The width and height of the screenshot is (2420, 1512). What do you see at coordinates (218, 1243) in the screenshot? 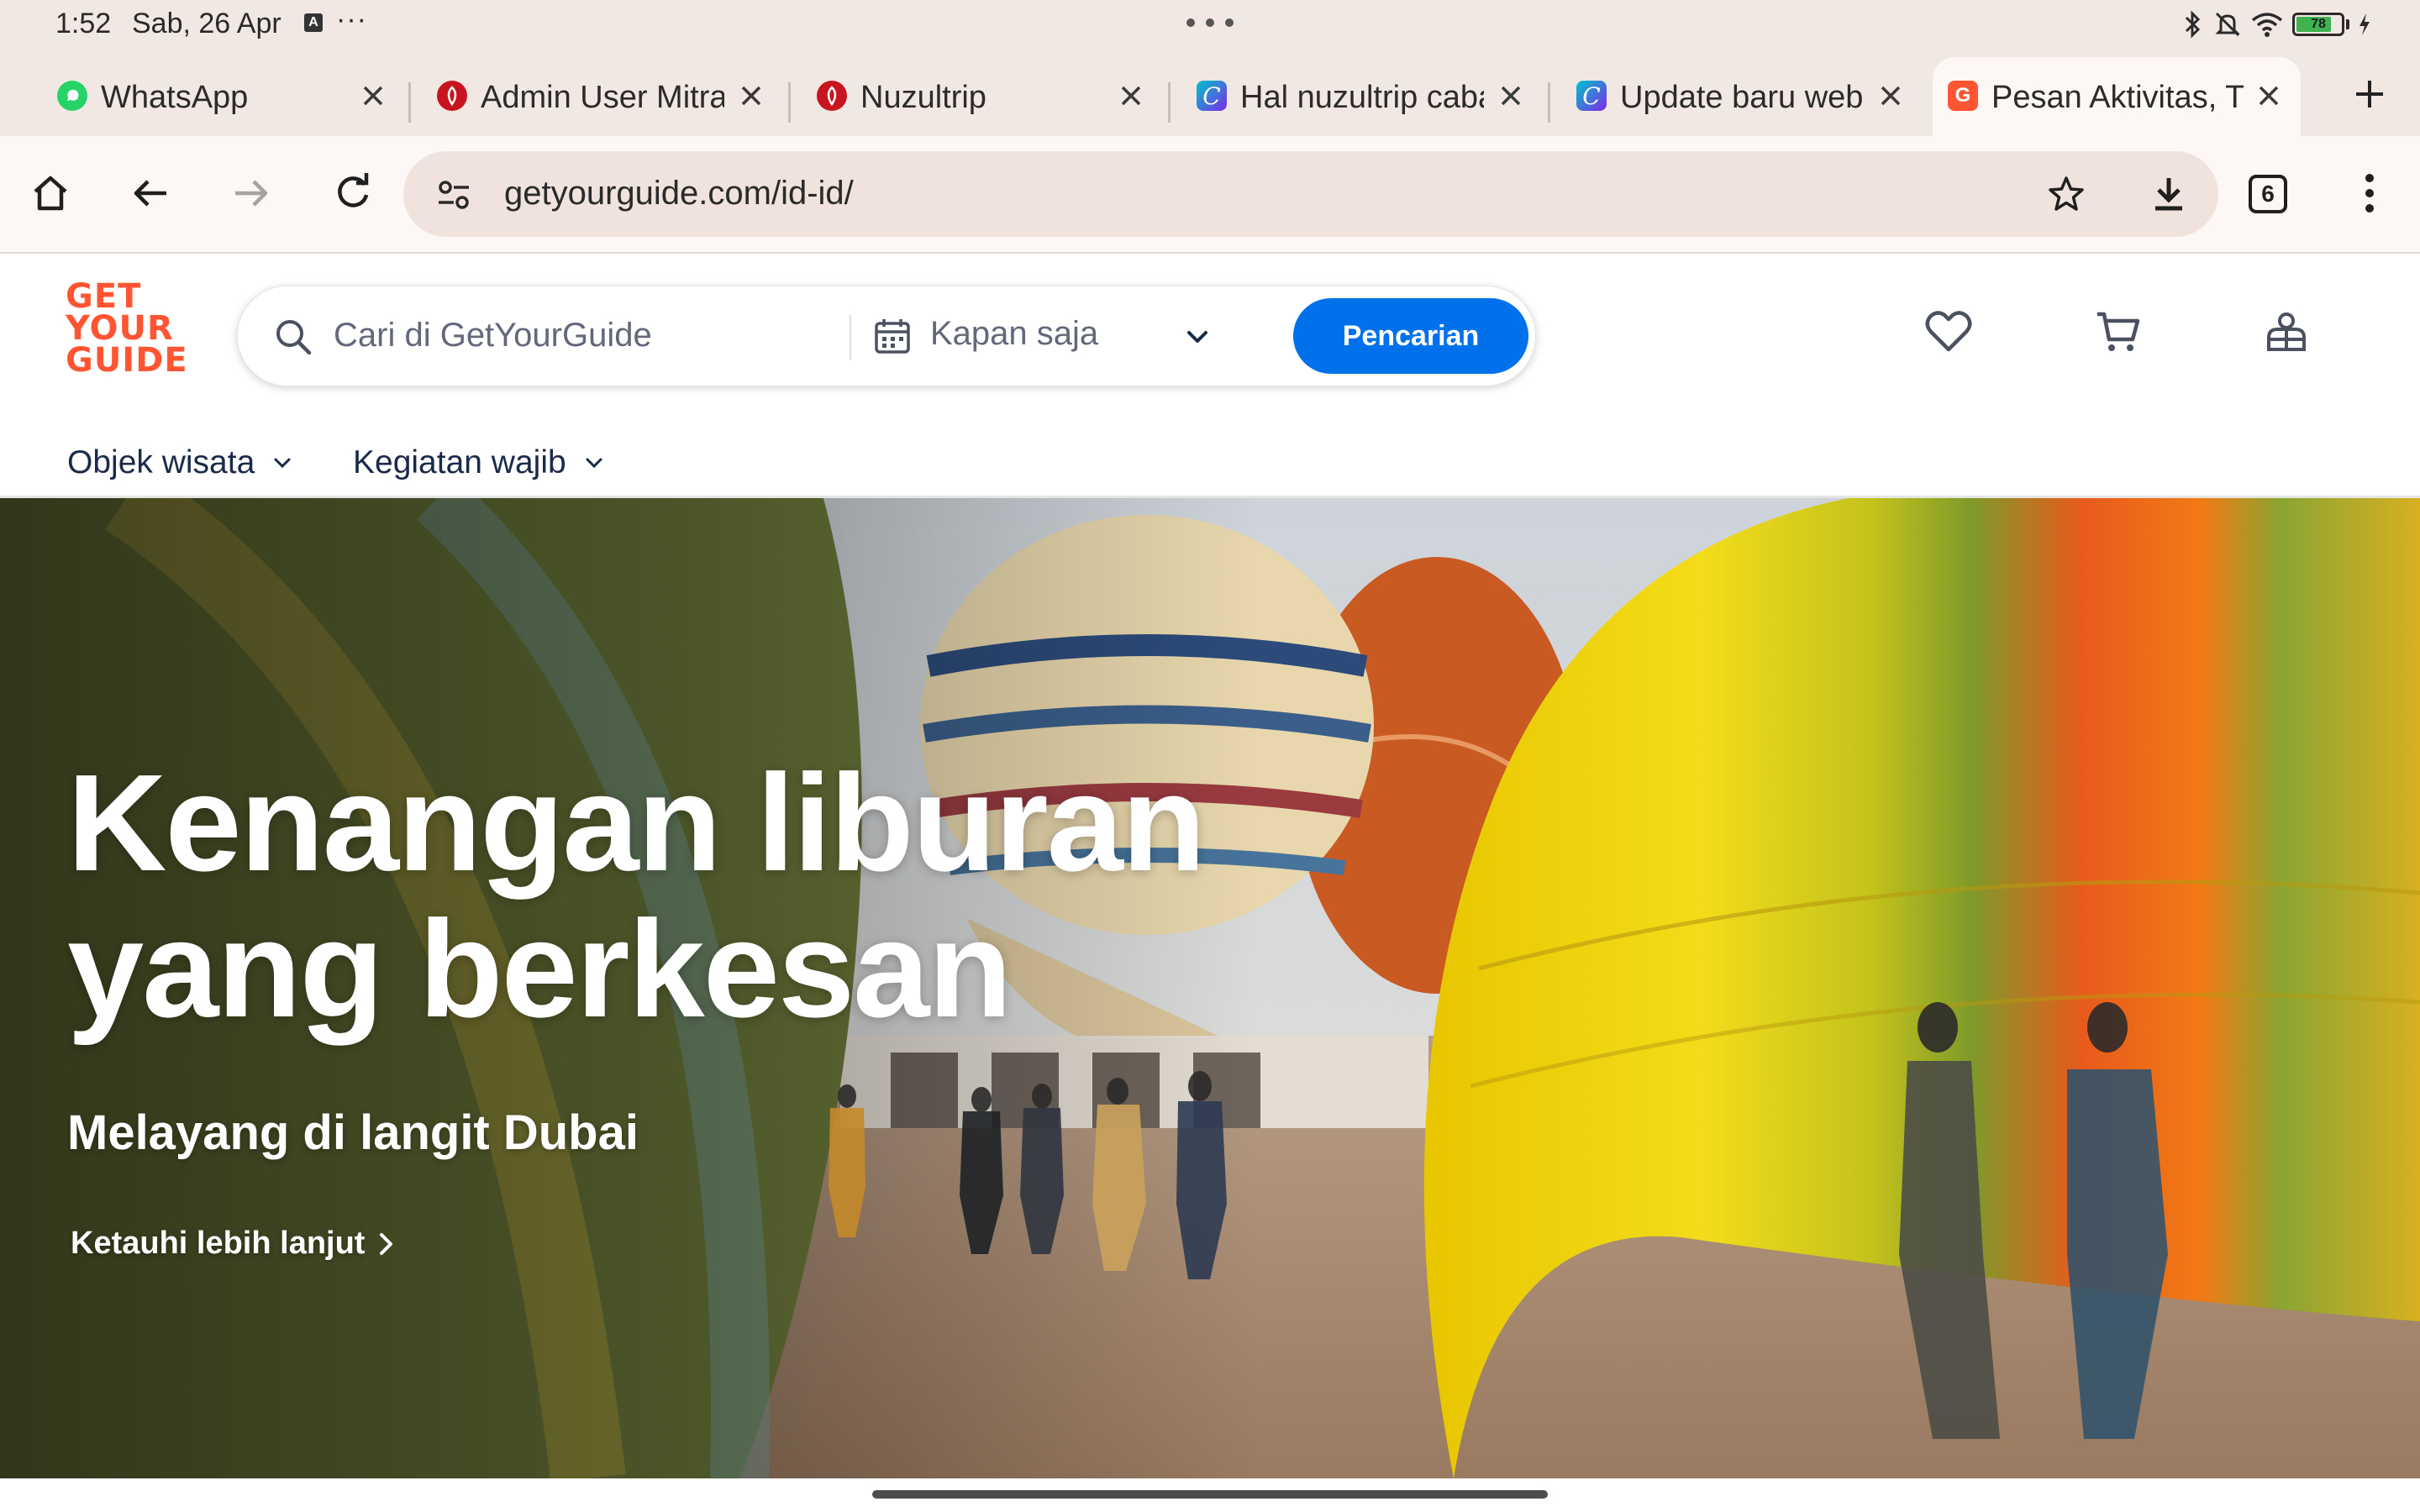
I see `learn-more-label: Ketauhi lebih lanjut` at bounding box center [218, 1243].